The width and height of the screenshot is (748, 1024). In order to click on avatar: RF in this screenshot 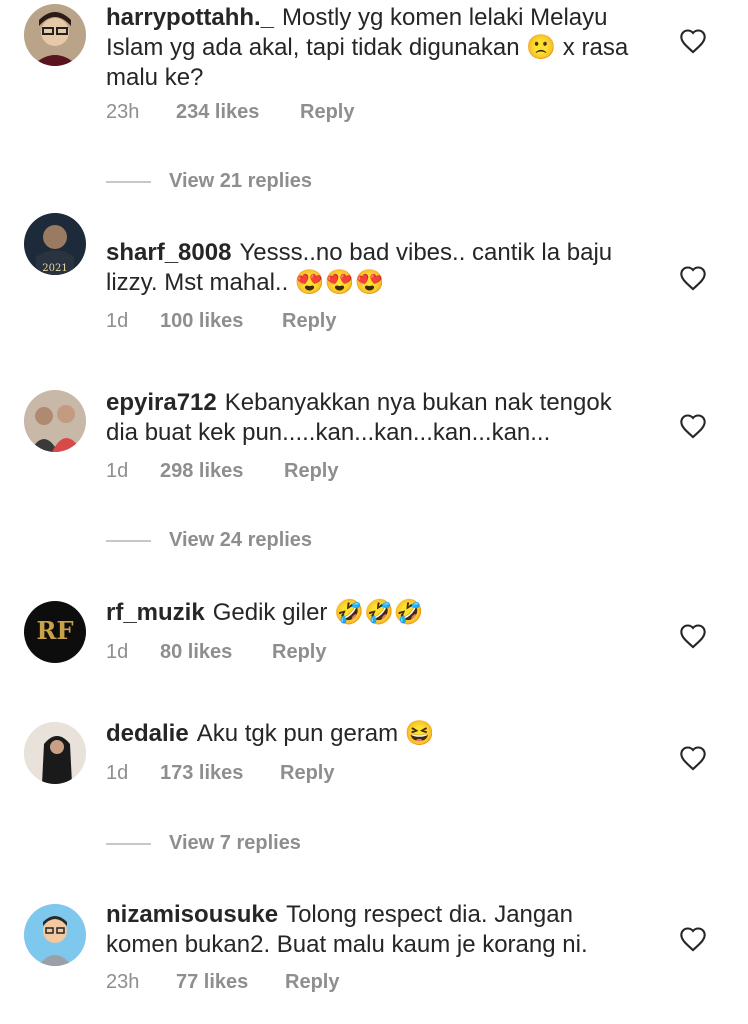, I will do `click(55, 632)`.